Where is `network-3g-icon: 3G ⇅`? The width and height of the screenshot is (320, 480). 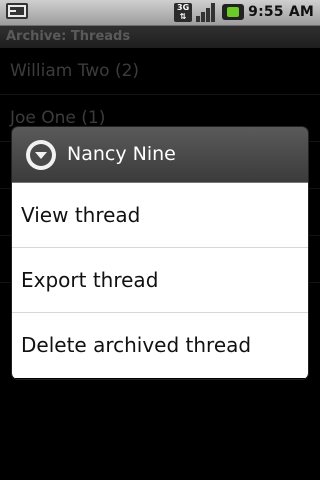
network-3g-icon: 3G ⇅ is located at coordinates (183, 12).